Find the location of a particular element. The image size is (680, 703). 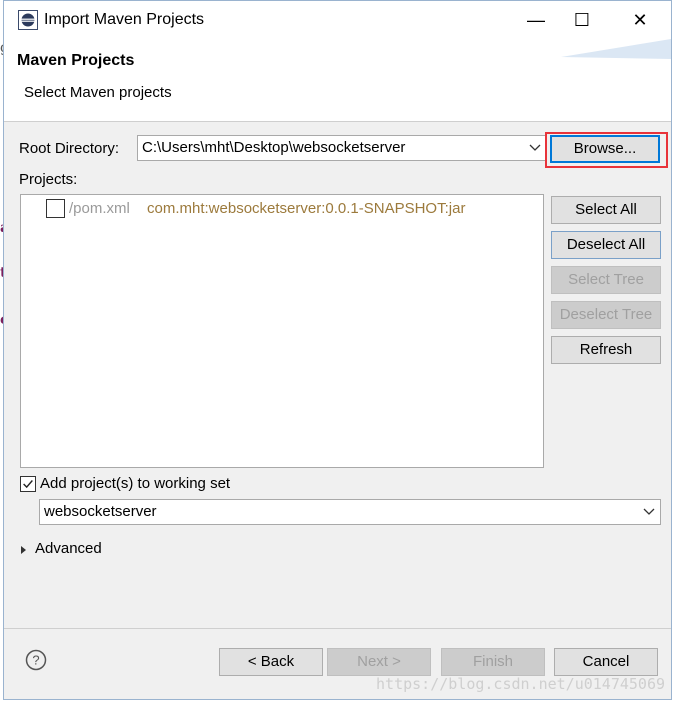

project-path: /pom.xml is located at coordinates (99, 208).